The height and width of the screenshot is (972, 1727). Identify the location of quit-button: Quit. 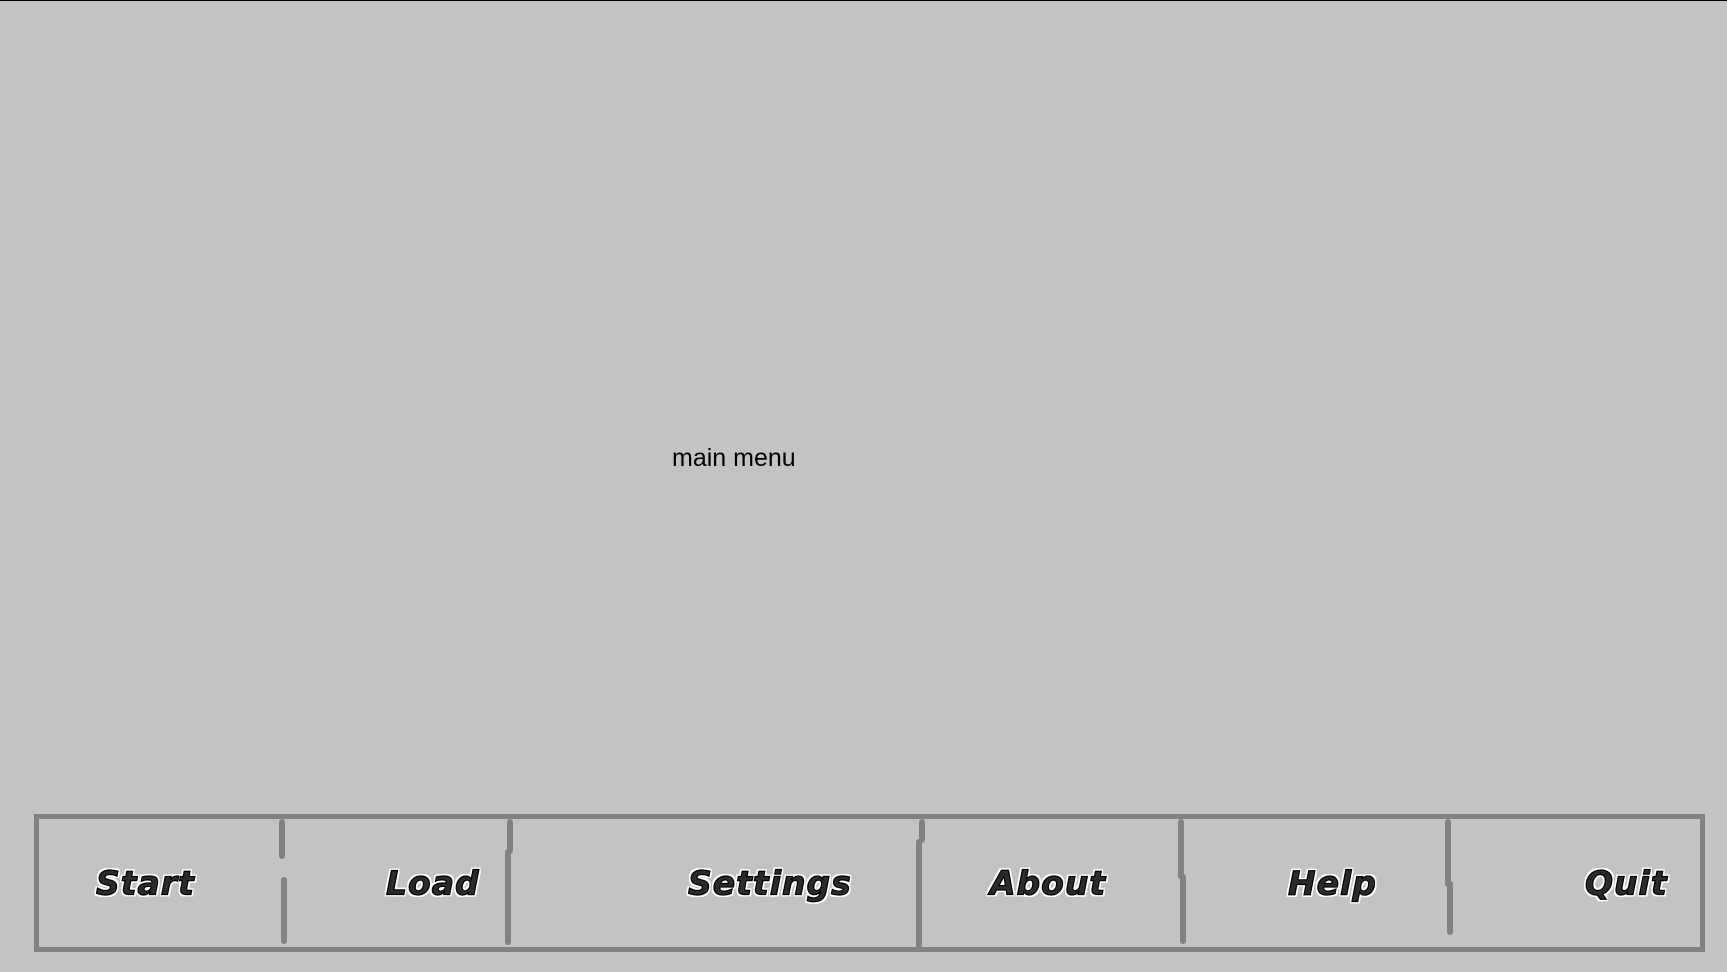
(1574, 883).